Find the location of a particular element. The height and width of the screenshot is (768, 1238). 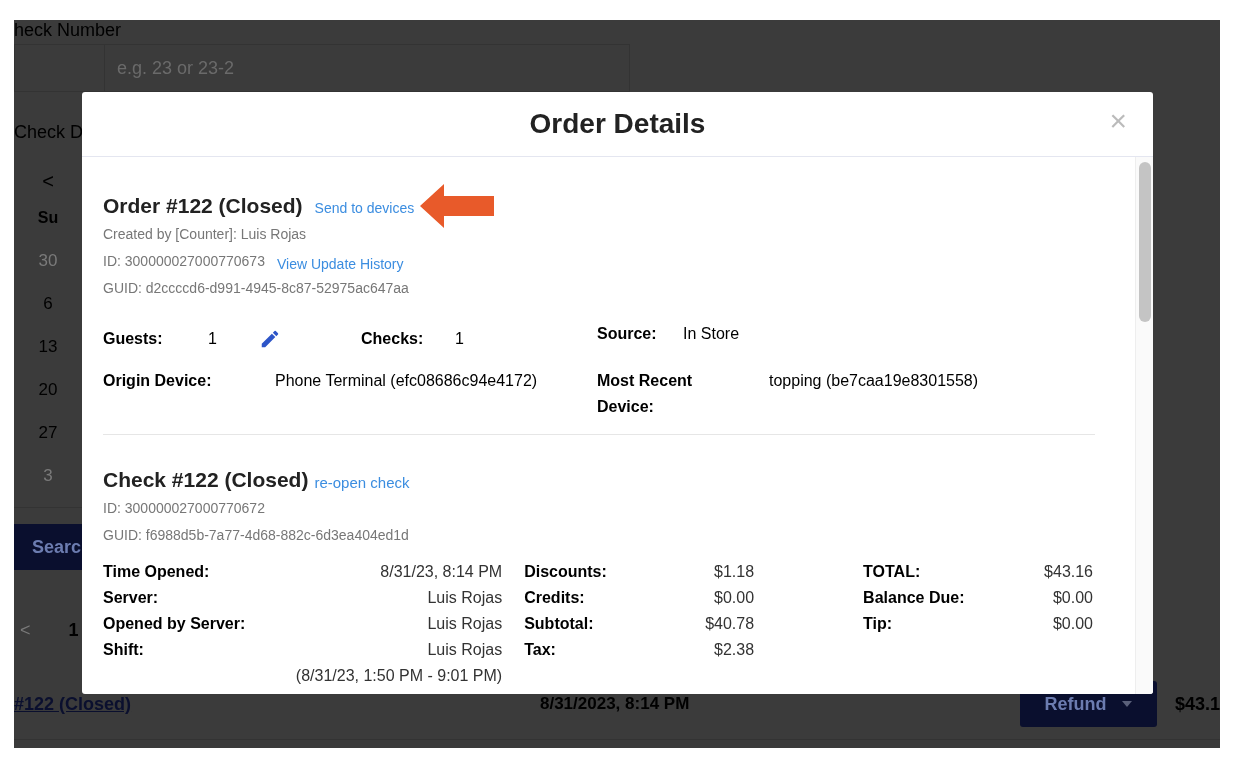

created-by-text: Created by [Counter]: Luis Rojas is located at coordinates (205, 234).